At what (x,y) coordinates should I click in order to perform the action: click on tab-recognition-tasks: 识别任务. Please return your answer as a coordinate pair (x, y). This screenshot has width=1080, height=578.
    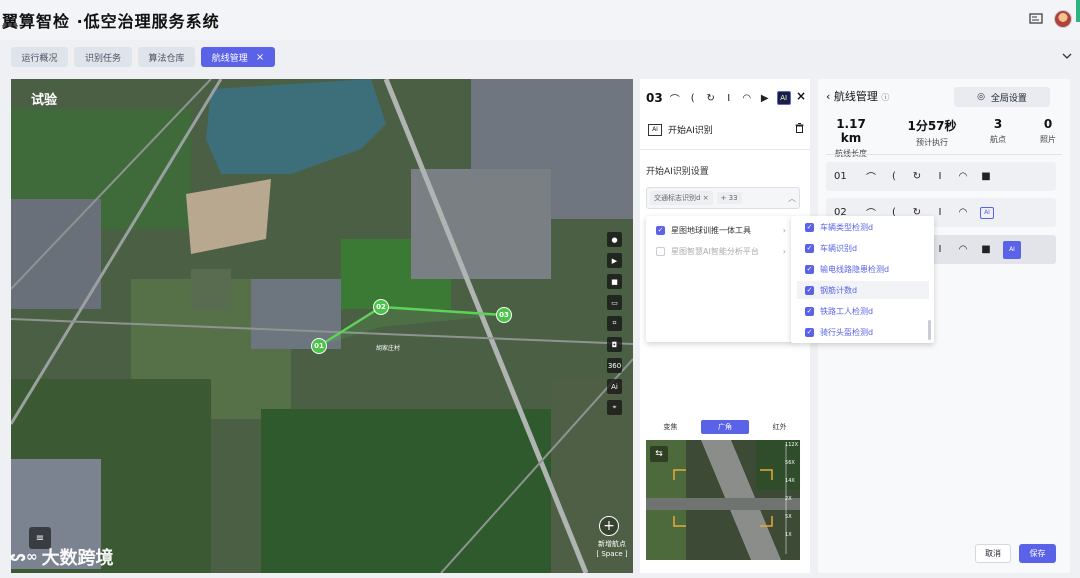
    Looking at the image, I should click on (103, 57).